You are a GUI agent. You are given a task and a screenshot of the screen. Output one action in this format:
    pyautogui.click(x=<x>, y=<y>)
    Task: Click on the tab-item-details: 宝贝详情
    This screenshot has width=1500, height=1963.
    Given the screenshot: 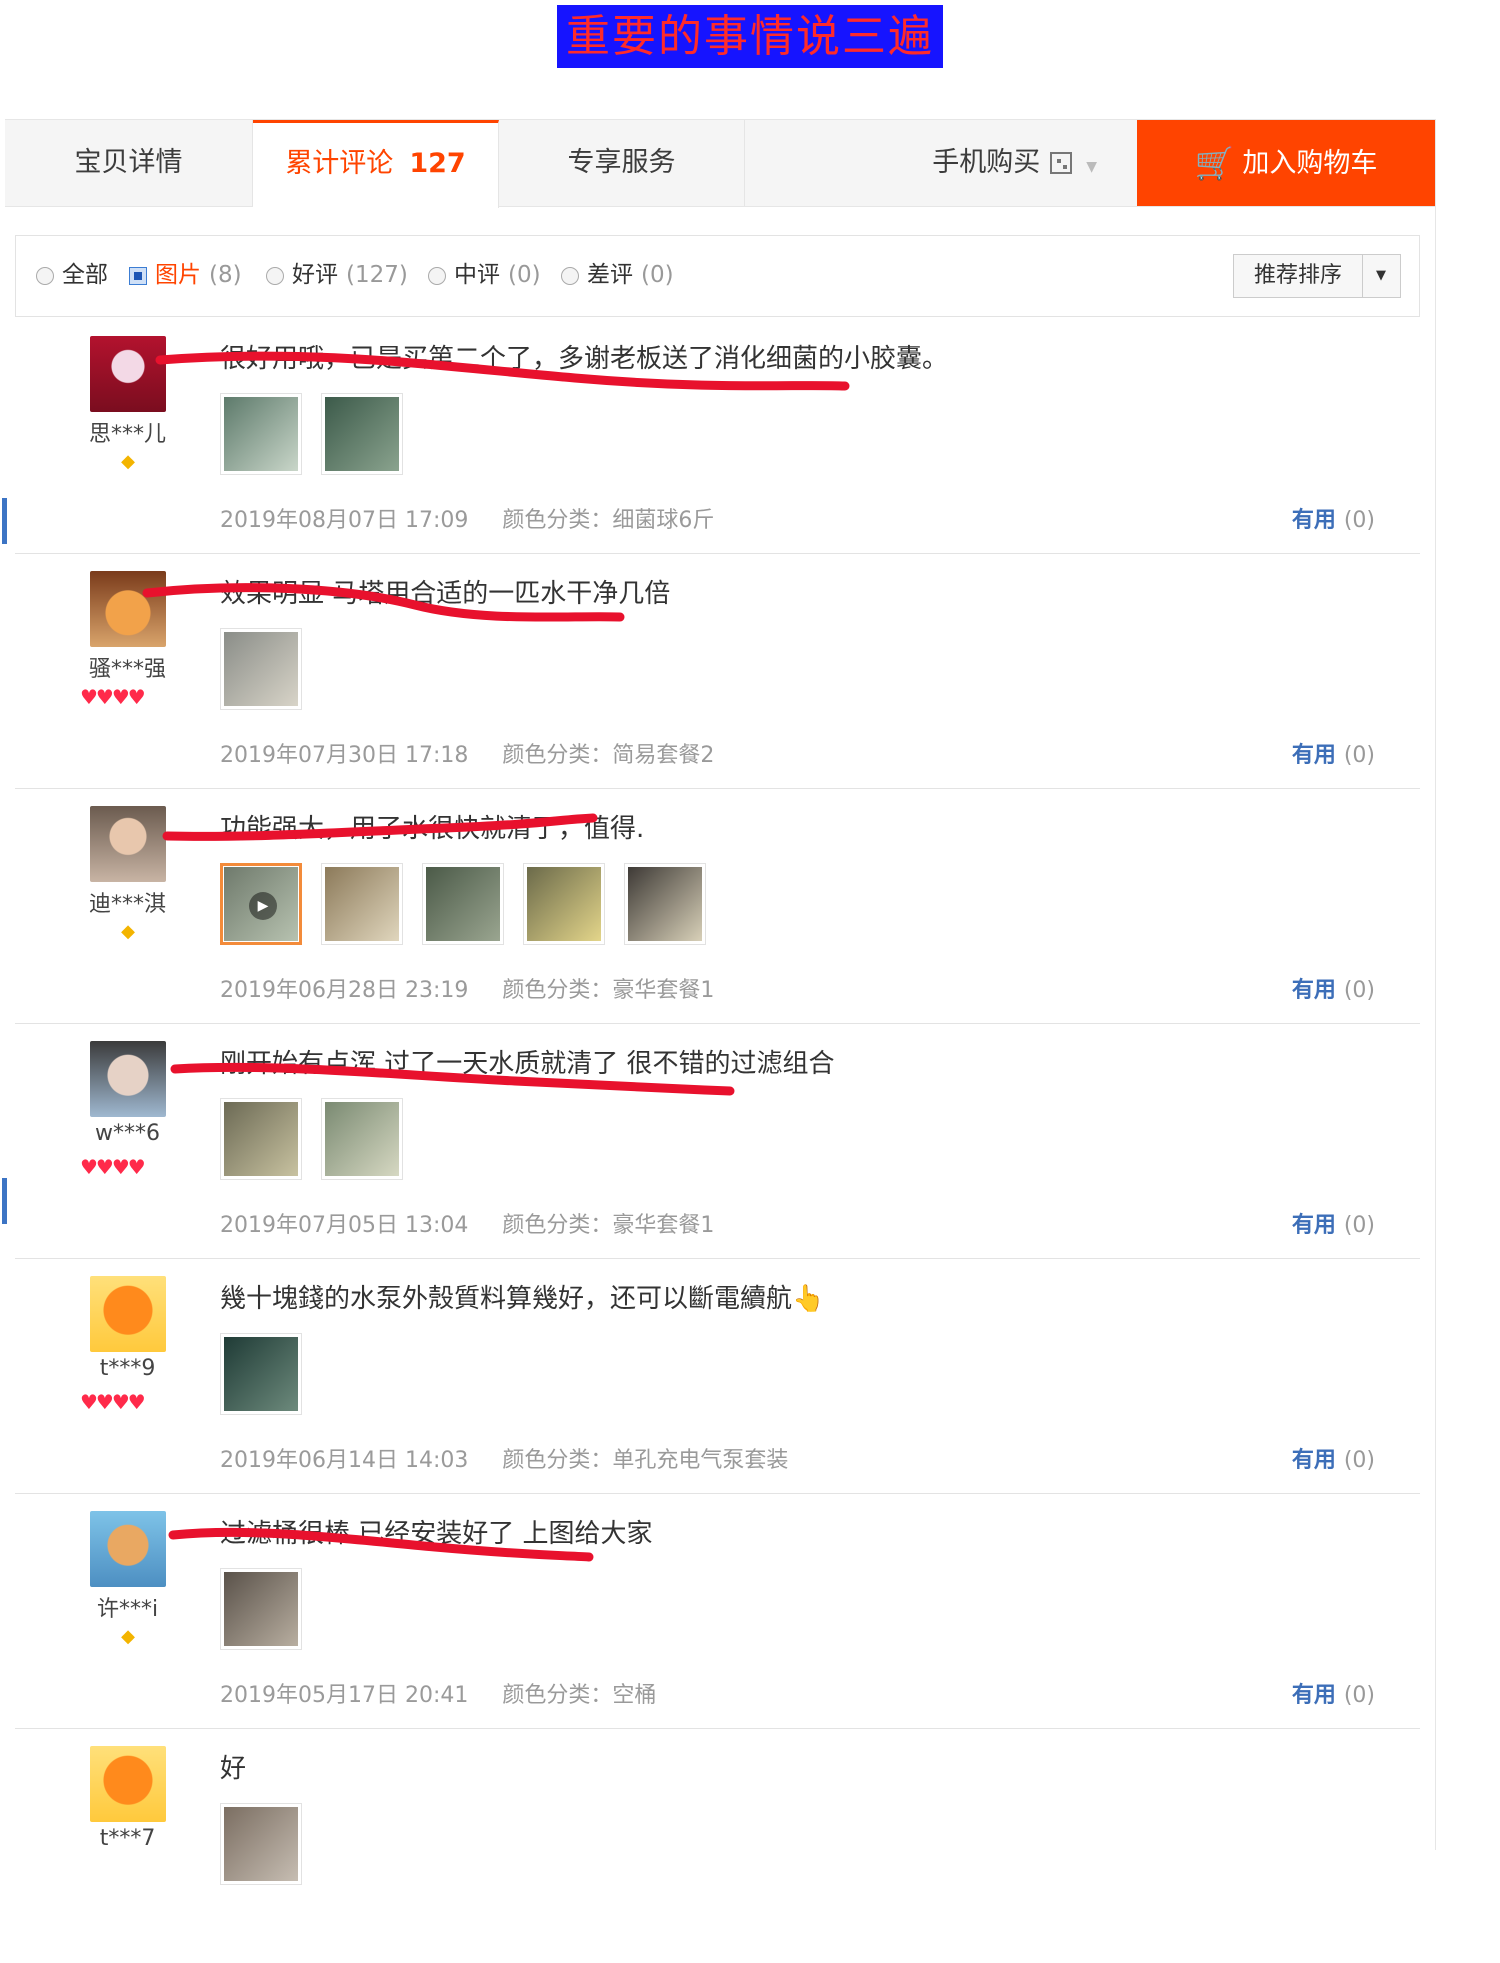 What is the action you would take?
    pyautogui.click(x=129, y=163)
    